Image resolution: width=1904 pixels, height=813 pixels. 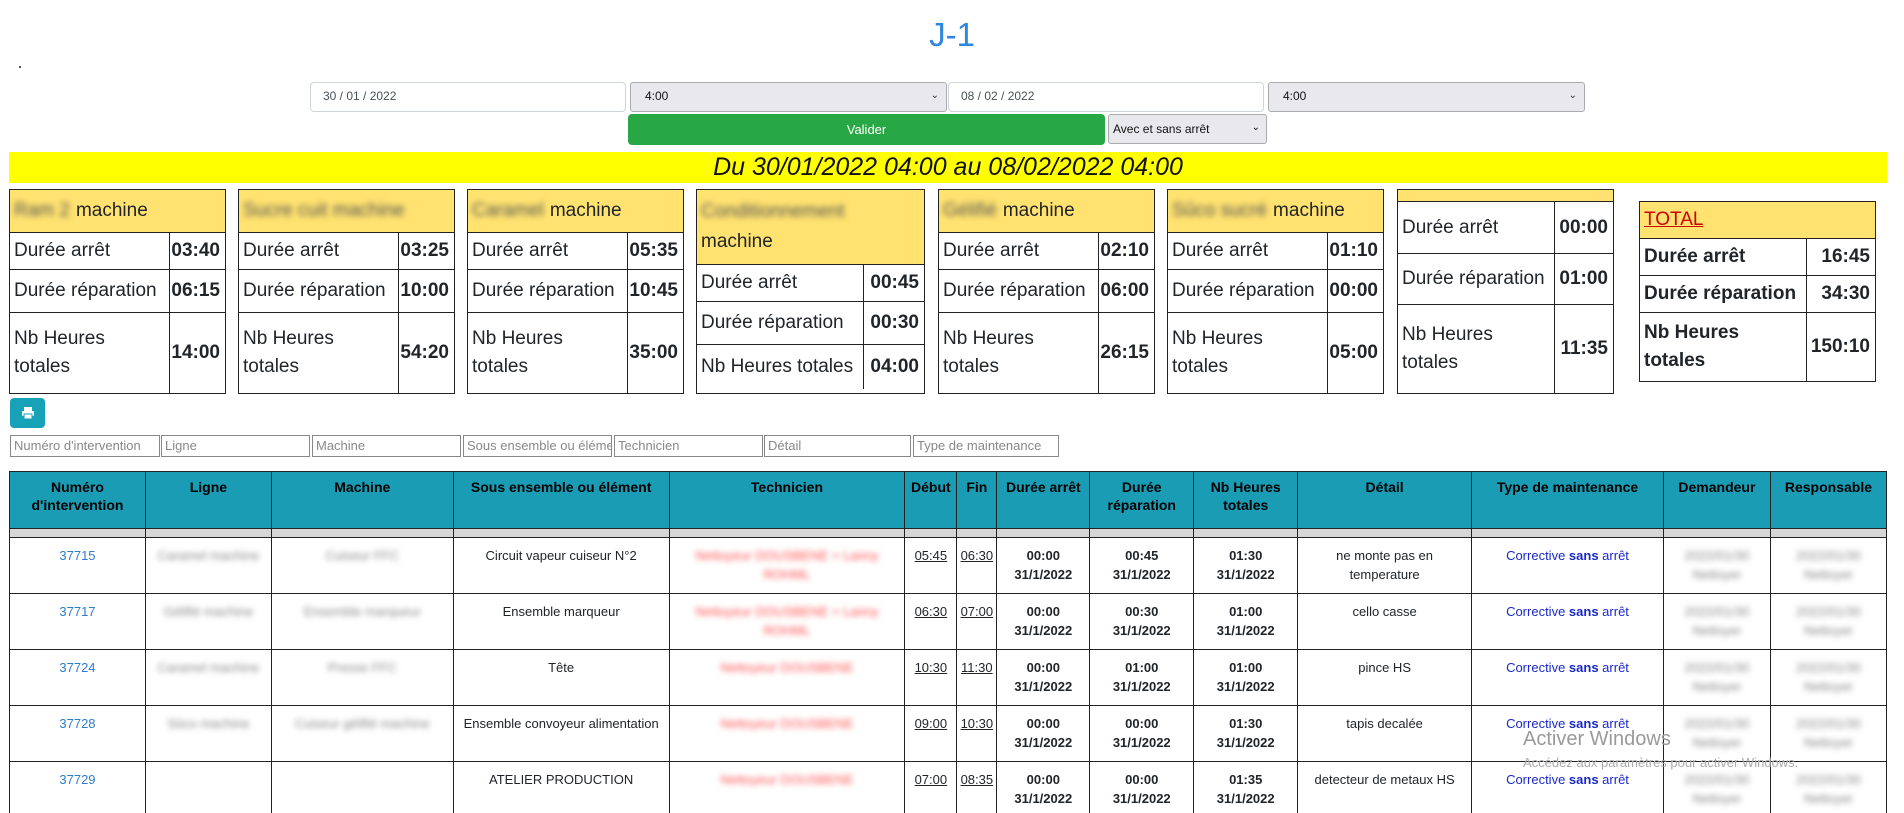 I want to click on cell-detail: cello casse, so click(x=1385, y=621).